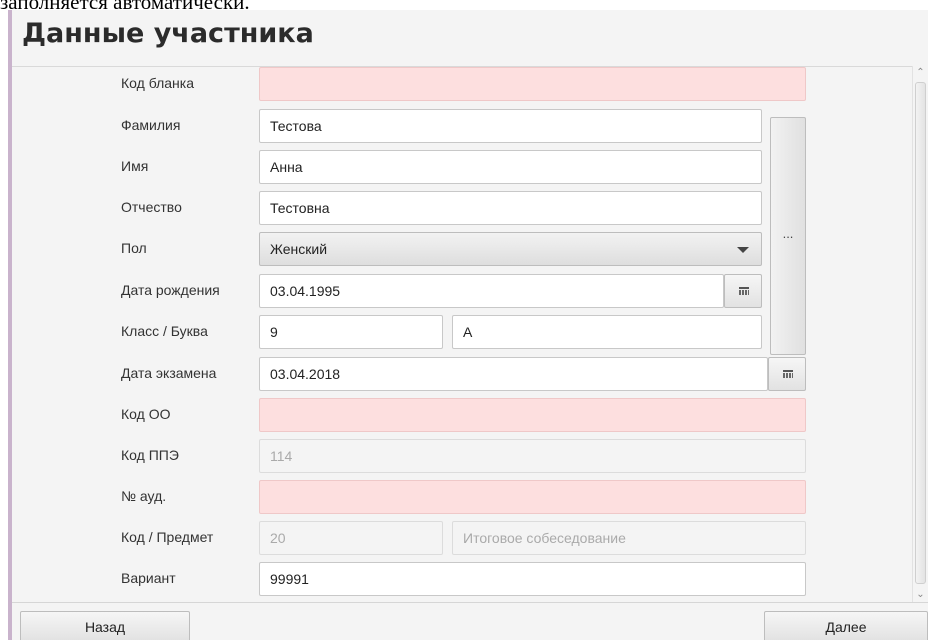  Describe the element at coordinates (470, 621) in the screenshot. I see `footer: Назад Далее` at that location.